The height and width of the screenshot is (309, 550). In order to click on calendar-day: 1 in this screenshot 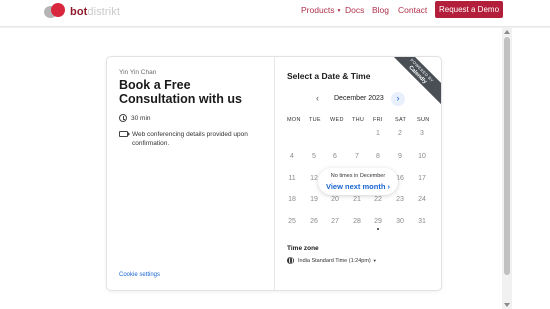, I will do `click(378, 133)`.